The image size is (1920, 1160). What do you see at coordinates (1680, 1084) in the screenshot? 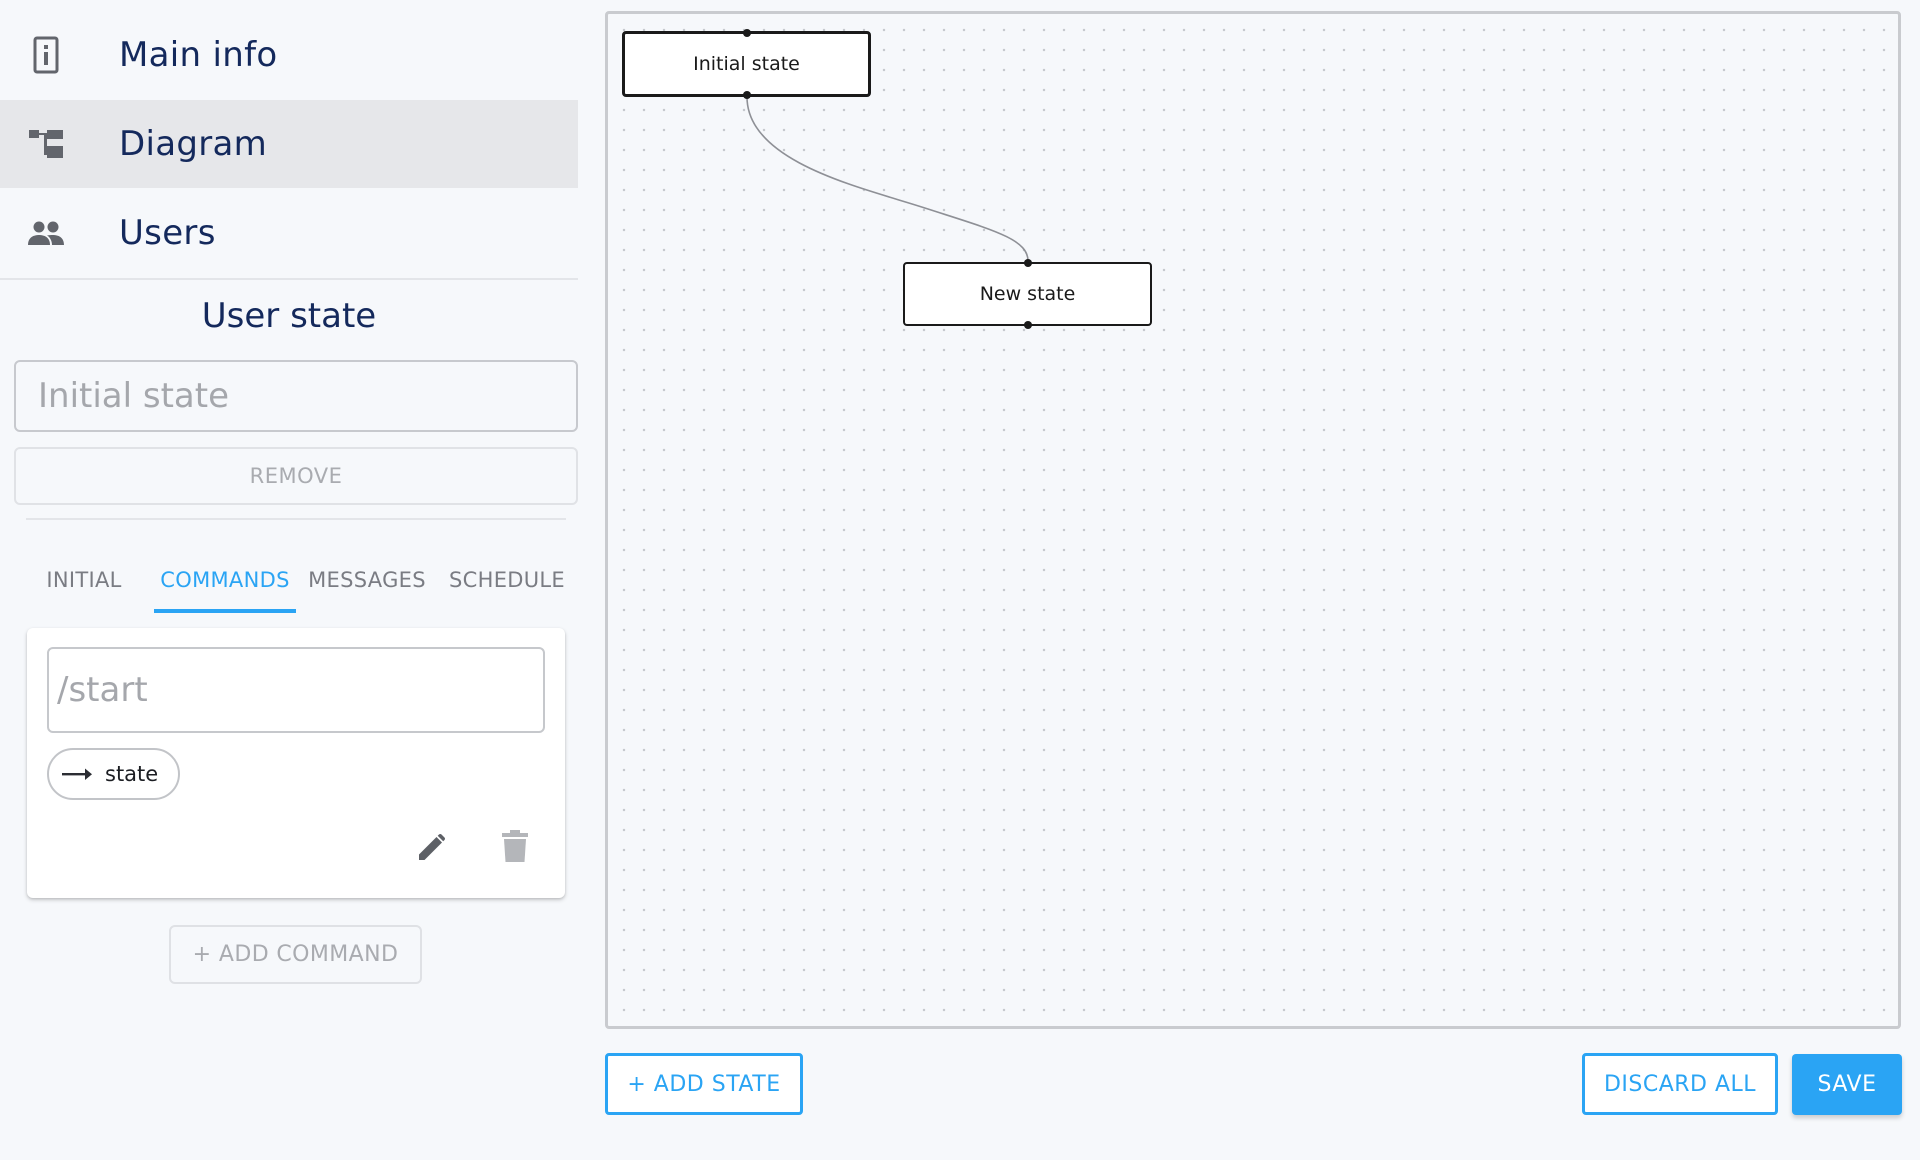
I see `discard-all-button: DISCARD ALL` at bounding box center [1680, 1084].